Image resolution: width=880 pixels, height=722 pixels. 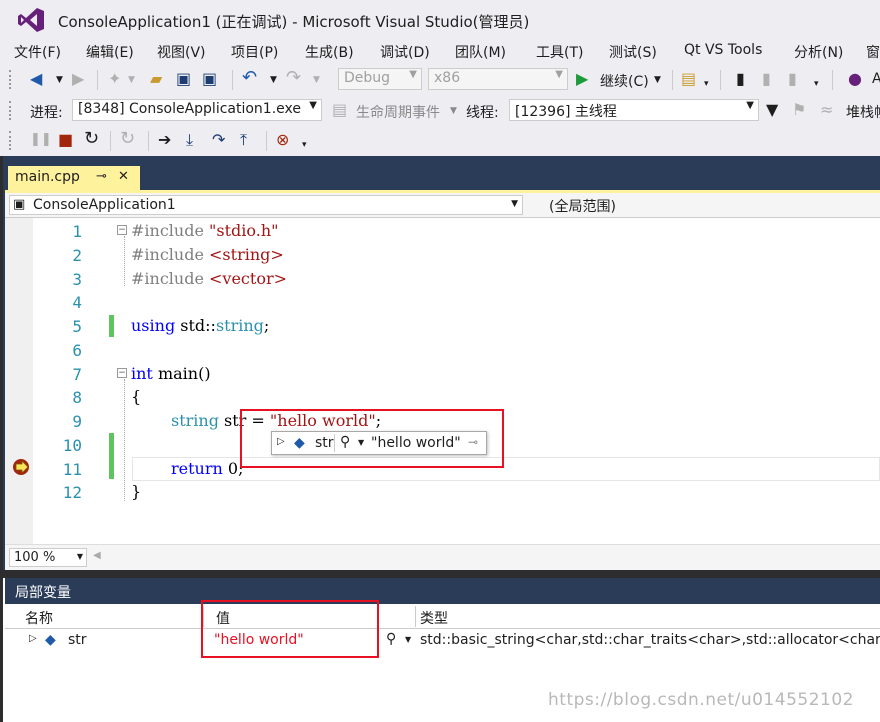 I want to click on undo-icon: ↶, so click(x=249, y=78).